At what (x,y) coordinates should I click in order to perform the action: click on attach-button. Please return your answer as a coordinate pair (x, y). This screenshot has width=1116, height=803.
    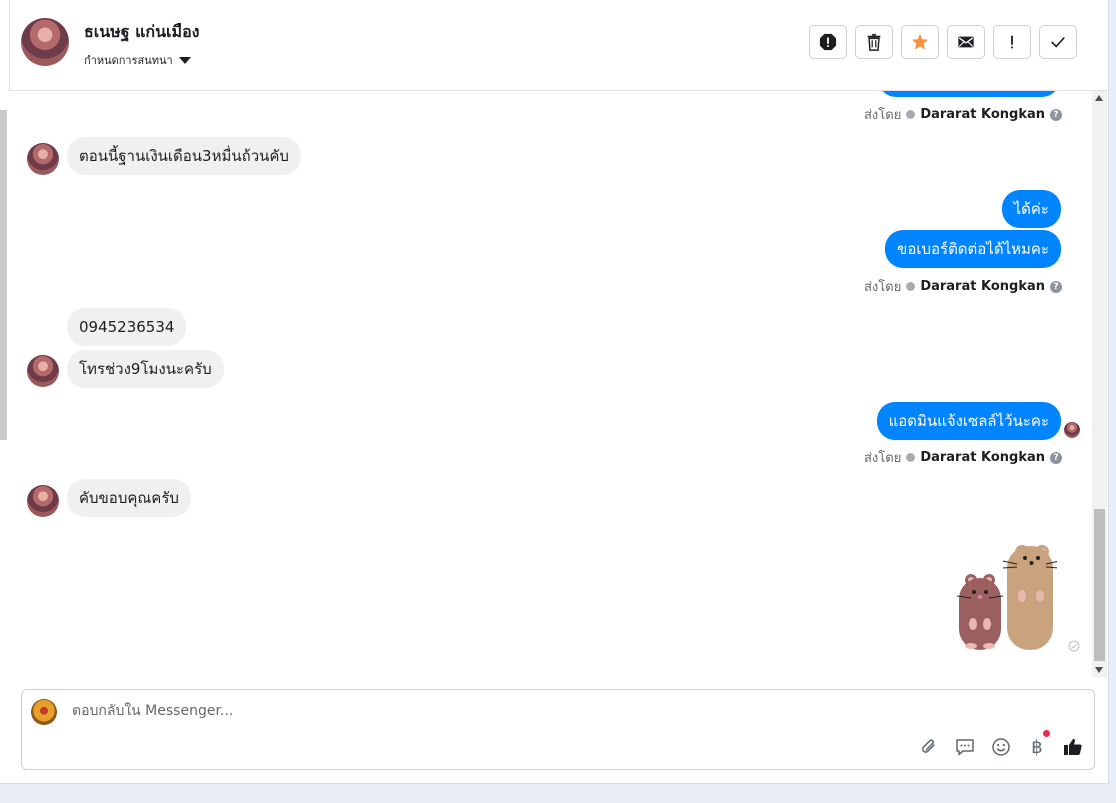
    Looking at the image, I should click on (929, 747).